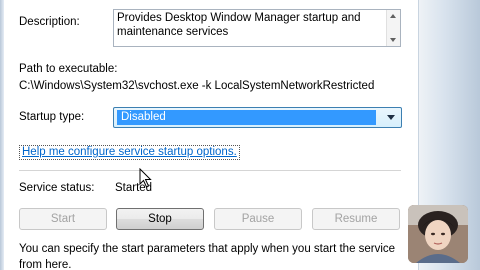 The image size is (480, 270). What do you see at coordinates (391, 117) in the screenshot?
I see `chevron-down-icon` at bounding box center [391, 117].